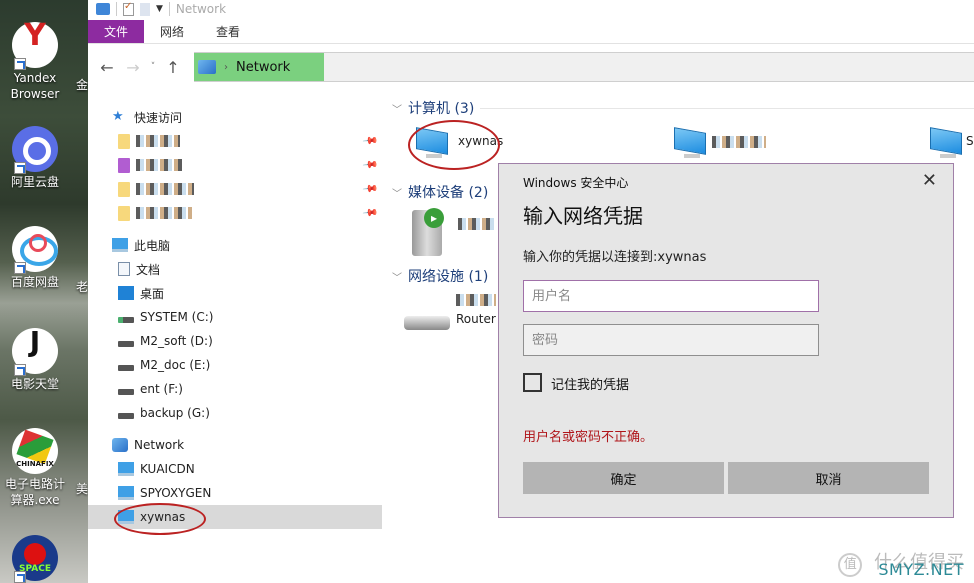  I want to click on sidebar-item-network: Network, so click(235, 445).